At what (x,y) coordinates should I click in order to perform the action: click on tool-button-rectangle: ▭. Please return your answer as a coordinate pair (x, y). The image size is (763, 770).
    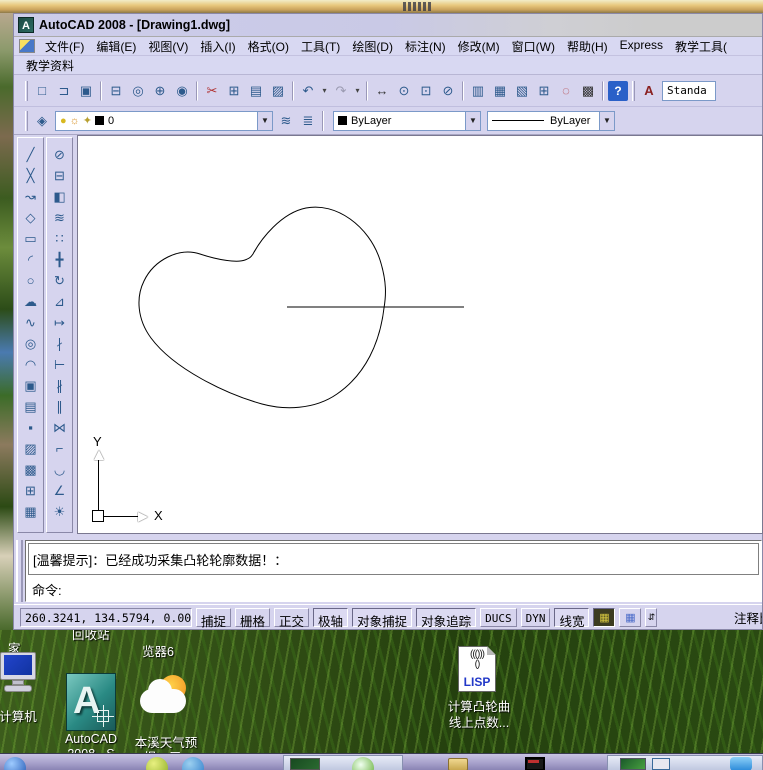
    Looking at the image, I should click on (30, 238).